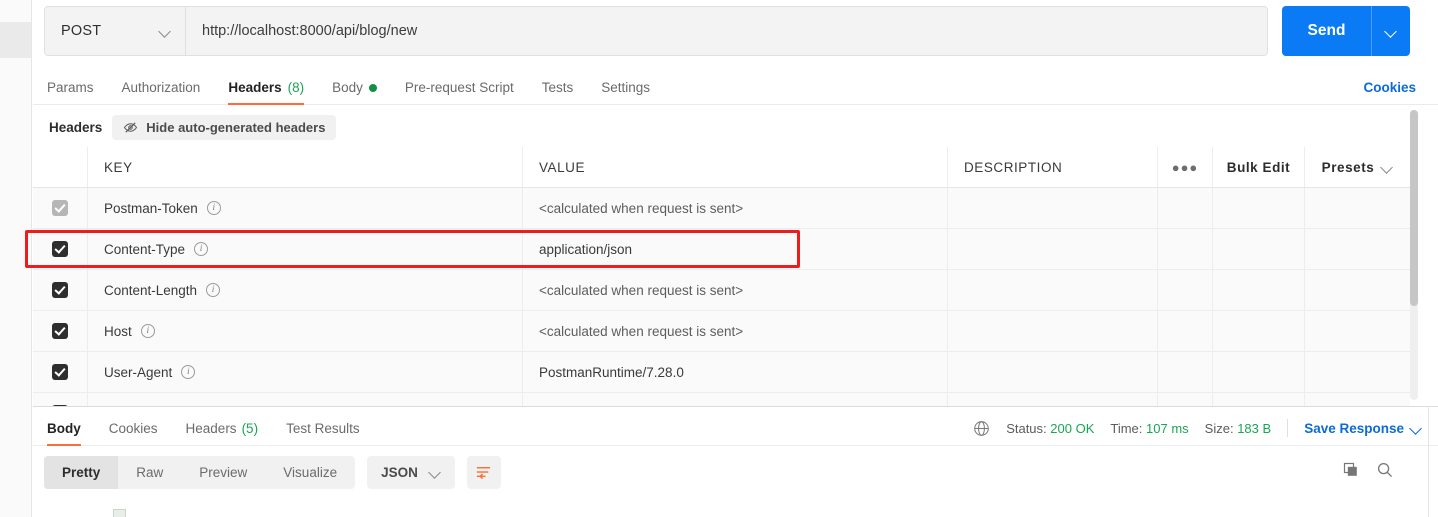 The width and height of the screenshot is (1438, 517). Describe the element at coordinates (305, 249) in the screenshot. I see `row-key-cell: Content-Type i` at that location.